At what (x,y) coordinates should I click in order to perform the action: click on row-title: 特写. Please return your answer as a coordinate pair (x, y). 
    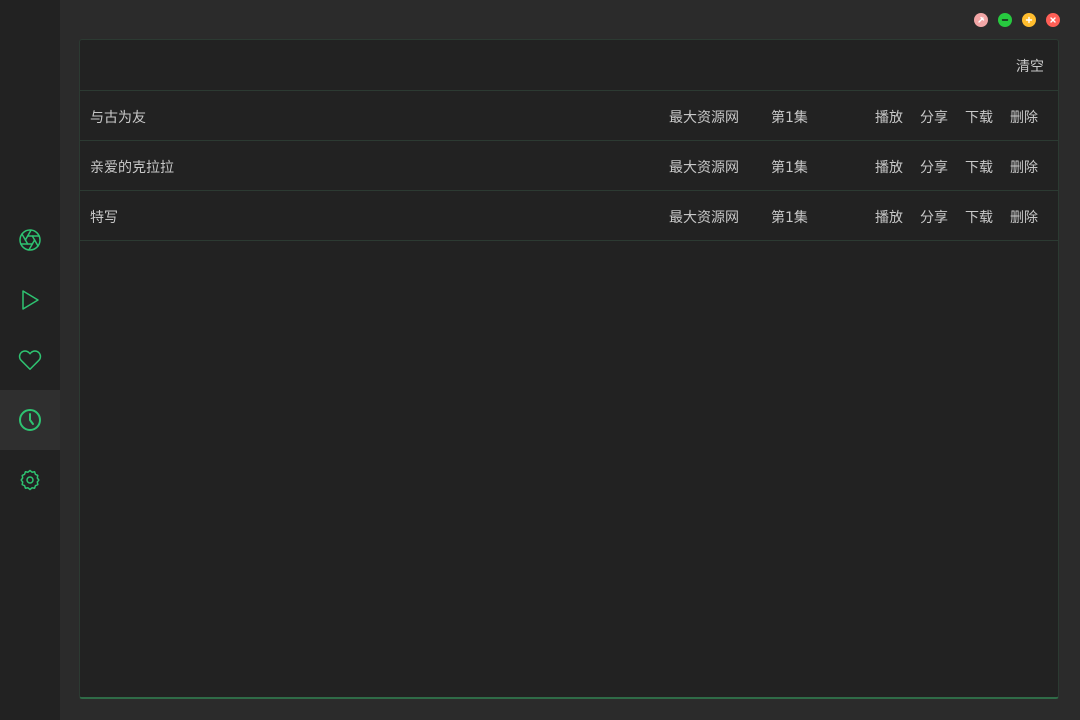
    Looking at the image, I should click on (104, 217).